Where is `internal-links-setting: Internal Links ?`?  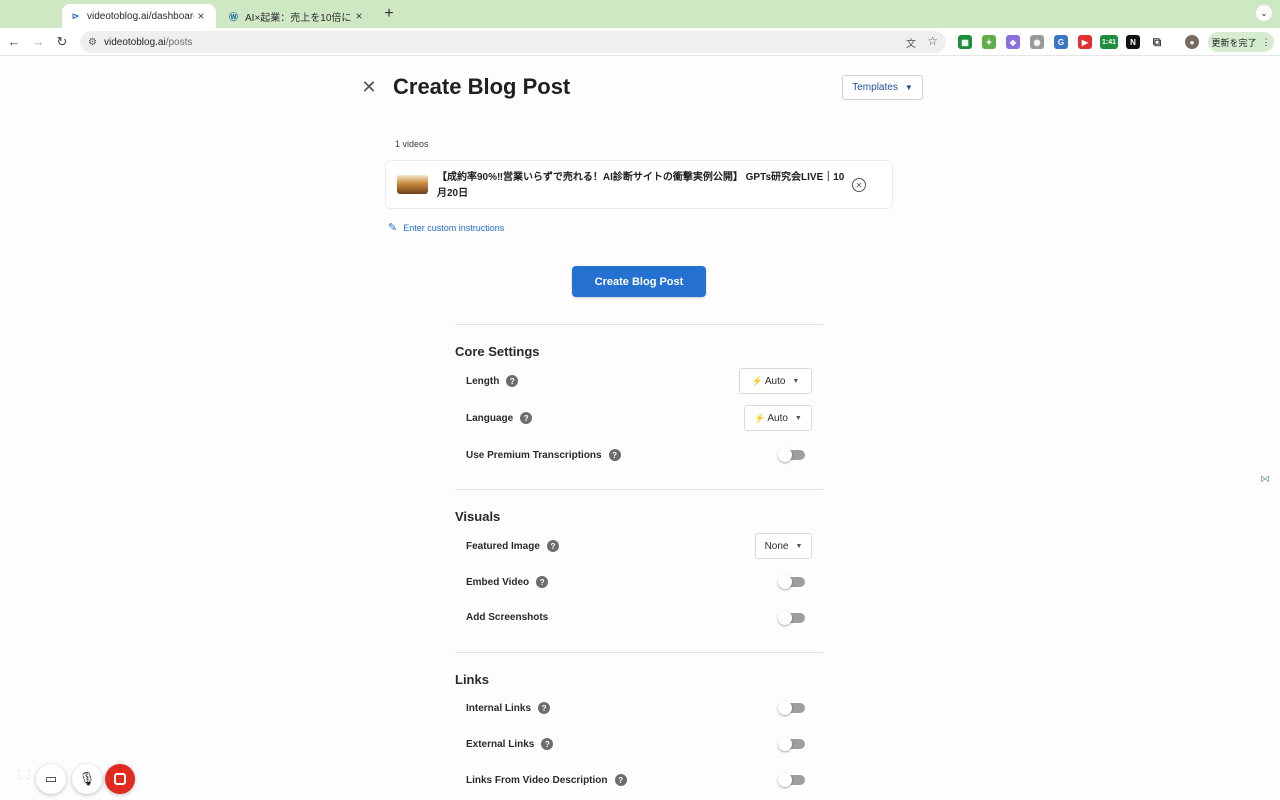
internal-links-setting: Internal Links ? is located at coordinates (508, 708).